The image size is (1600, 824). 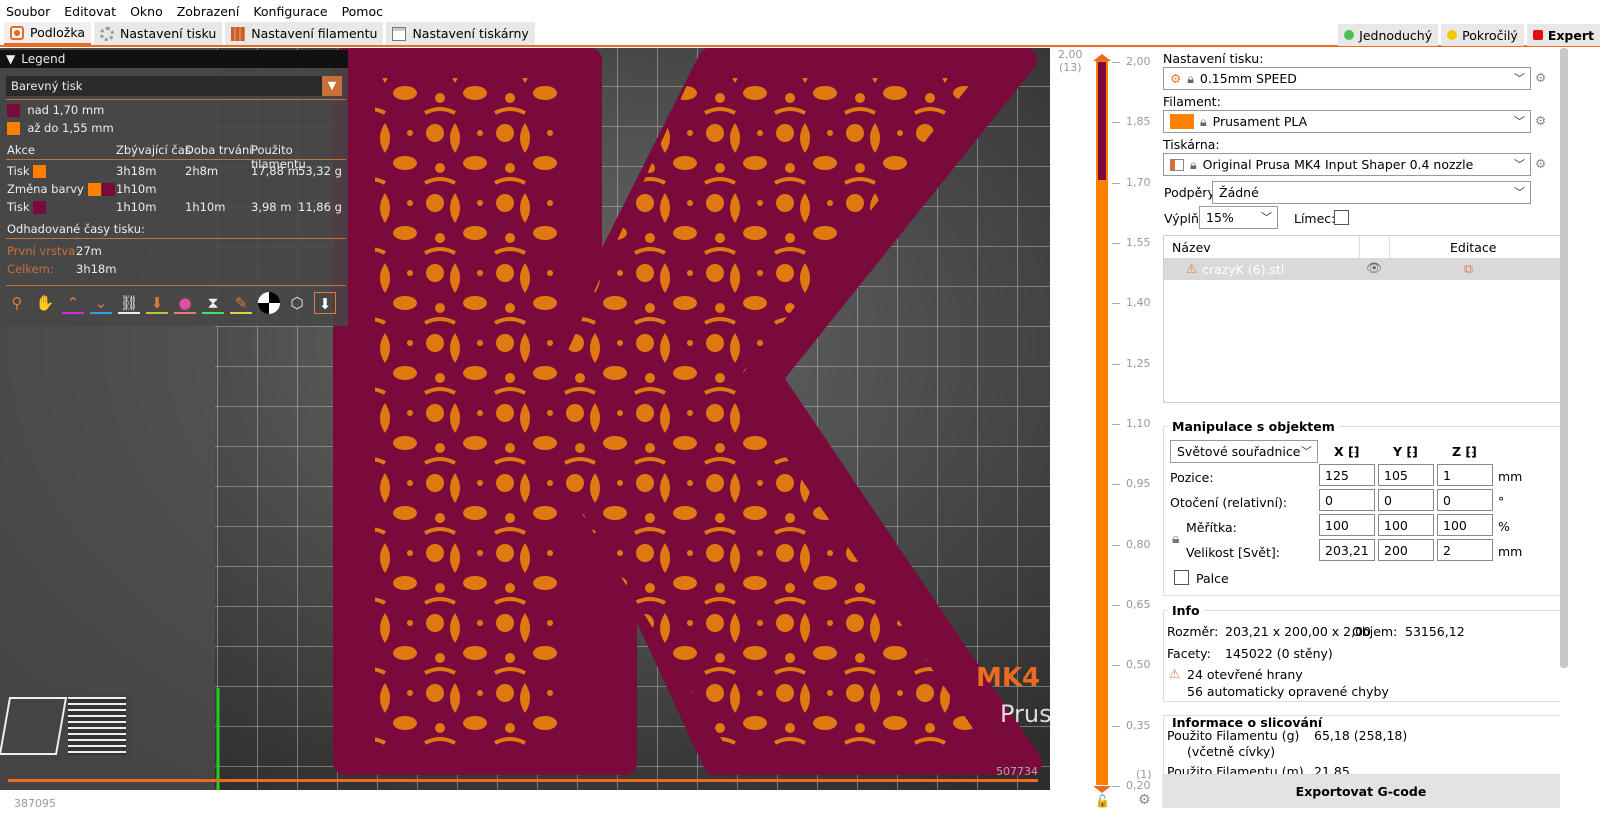 What do you see at coordinates (17, 32) in the screenshot?
I see `plater-icon` at bounding box center [17, 32].